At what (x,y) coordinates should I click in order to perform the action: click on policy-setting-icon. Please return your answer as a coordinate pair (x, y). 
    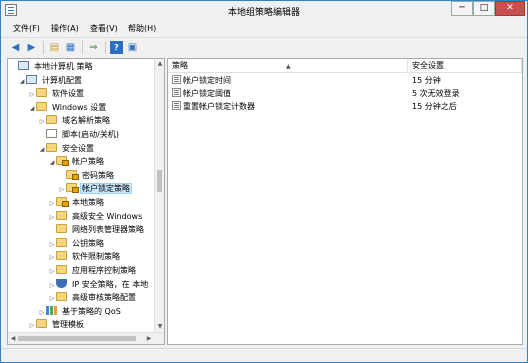
    Looking at the image, I should click on (176, 92).